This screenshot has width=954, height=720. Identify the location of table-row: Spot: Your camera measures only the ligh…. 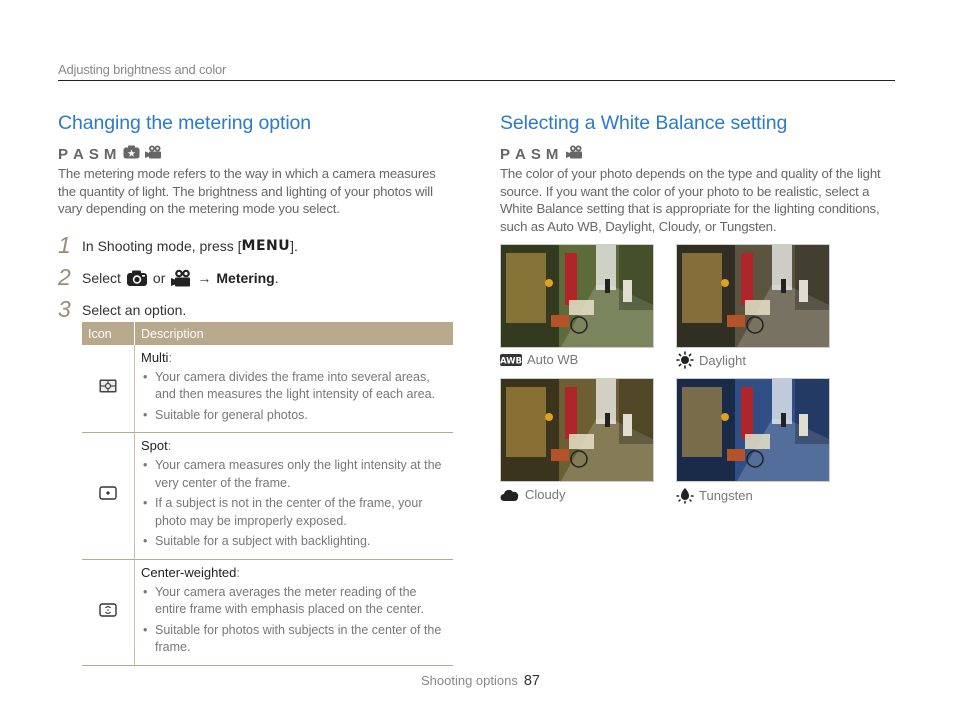
(267, 496).